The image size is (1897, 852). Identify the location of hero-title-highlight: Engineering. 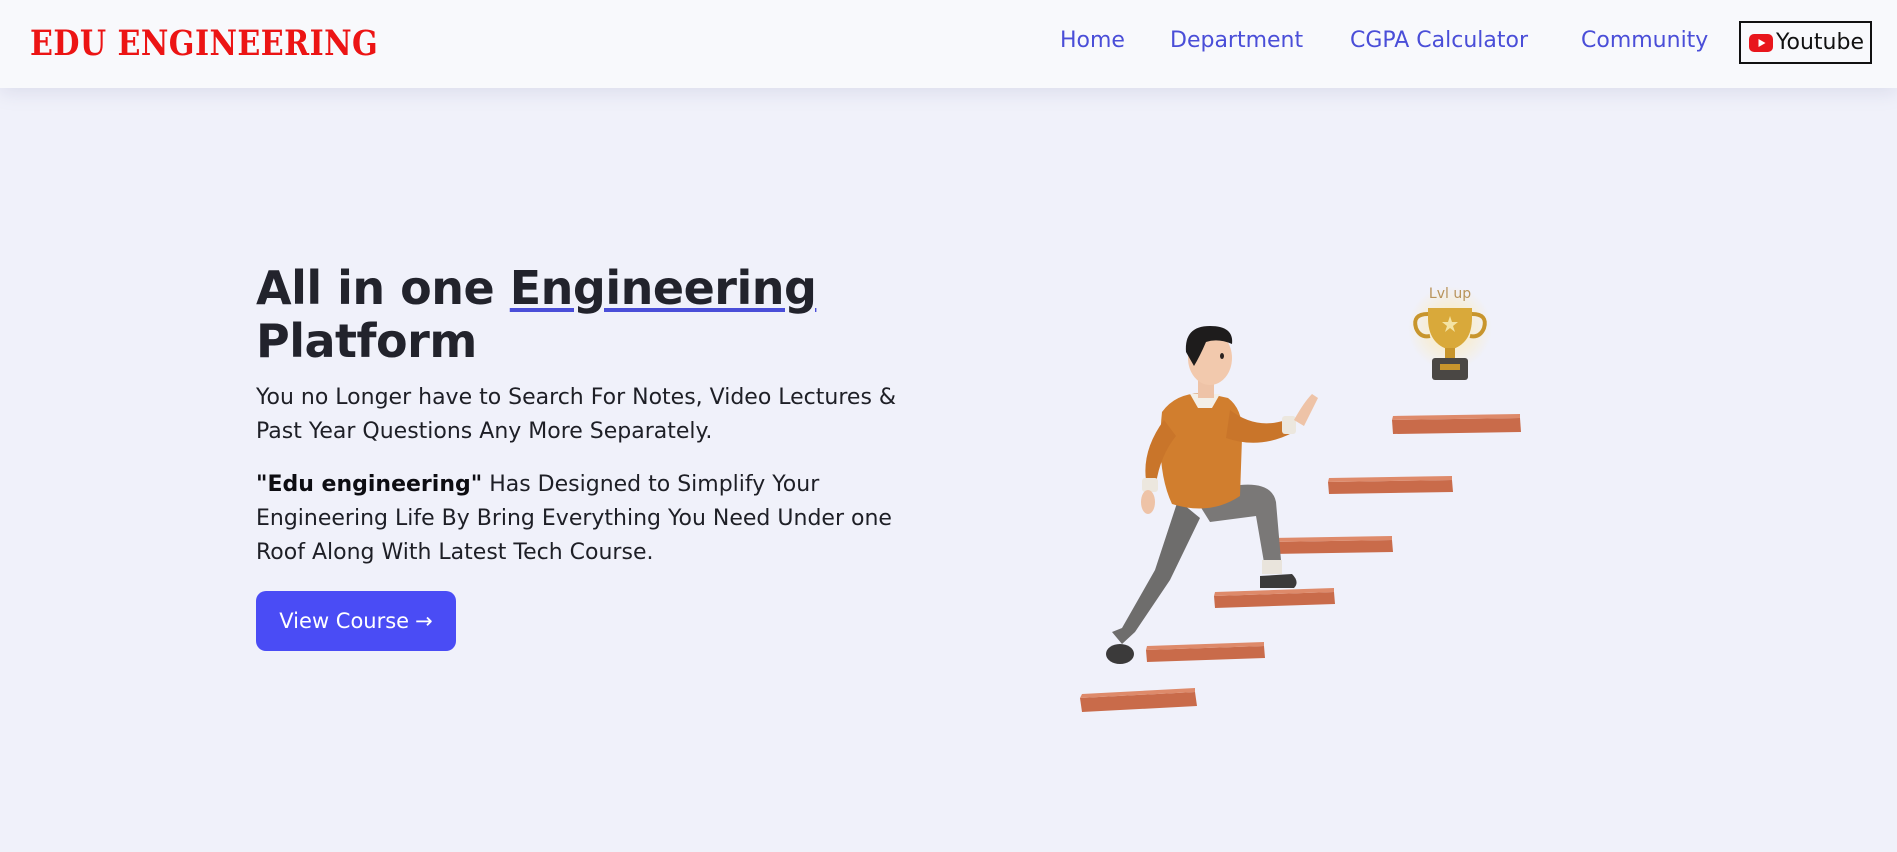
(663, 288).